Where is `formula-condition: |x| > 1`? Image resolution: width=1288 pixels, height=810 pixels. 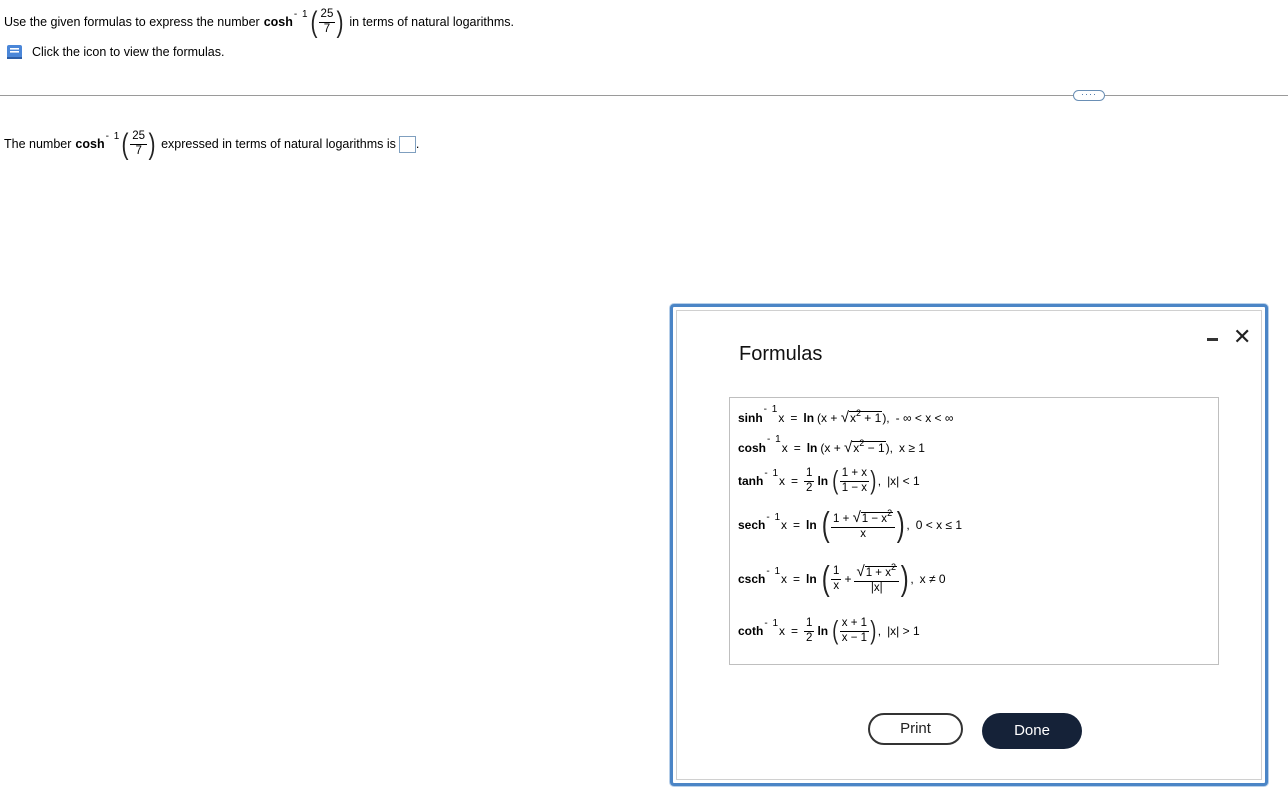
formula-condition: |x| > 1 is located at coordinates (903, 631).